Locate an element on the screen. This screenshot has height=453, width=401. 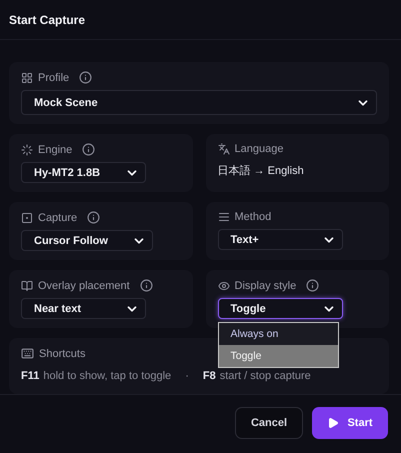
profile-select: Mock Scene is located at coordinates (199, 103).